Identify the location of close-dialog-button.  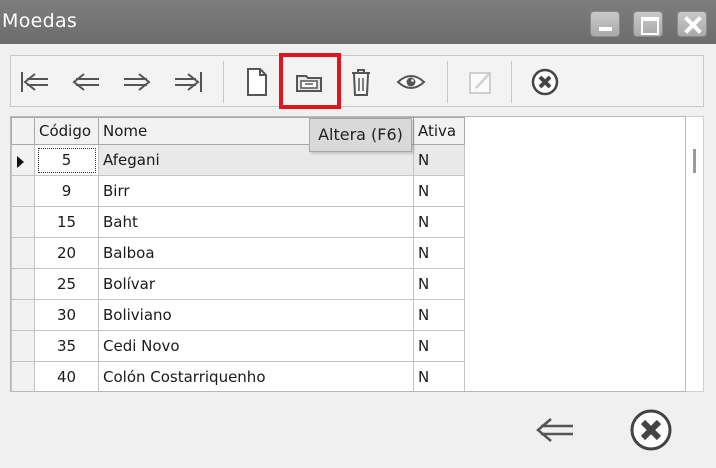
(651, 430).